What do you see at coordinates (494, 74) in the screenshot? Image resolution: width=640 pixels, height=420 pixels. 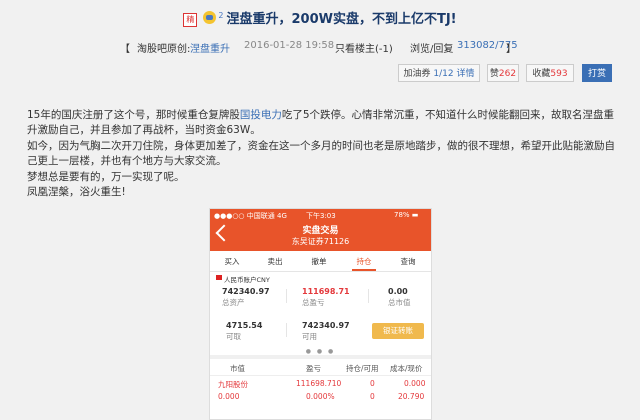 I see `like-label: 赞` at bounding box center [494, 74].